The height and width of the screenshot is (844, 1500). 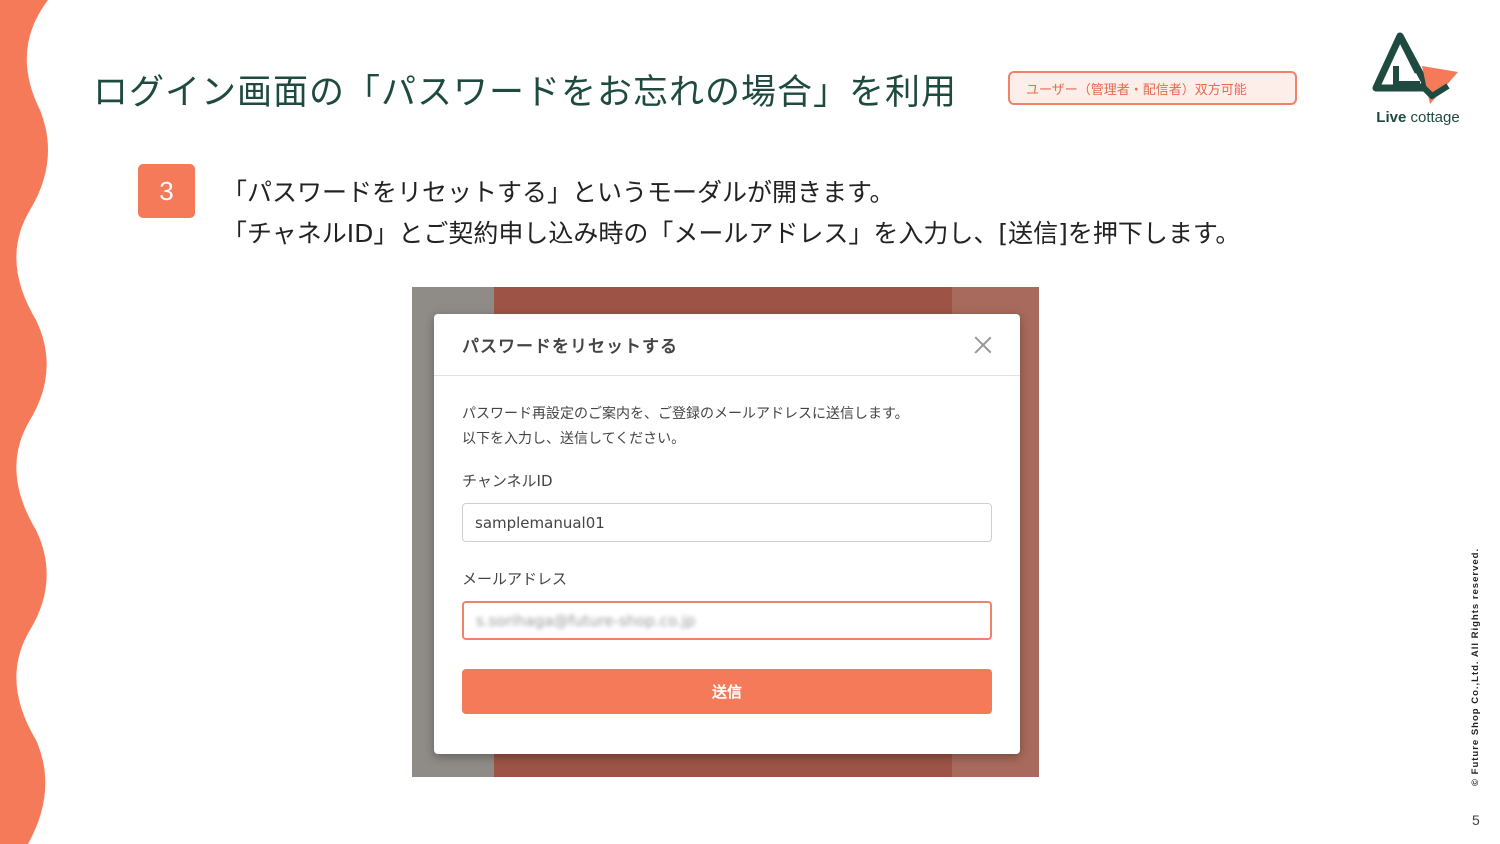 I want to click on step-number-badge: 3, so click(x=166, y=191).